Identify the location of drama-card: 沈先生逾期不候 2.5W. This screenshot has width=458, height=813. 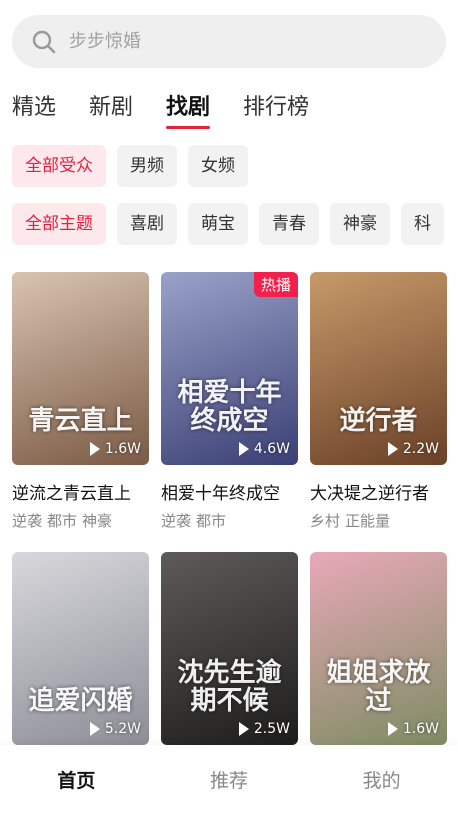
(229, 648).